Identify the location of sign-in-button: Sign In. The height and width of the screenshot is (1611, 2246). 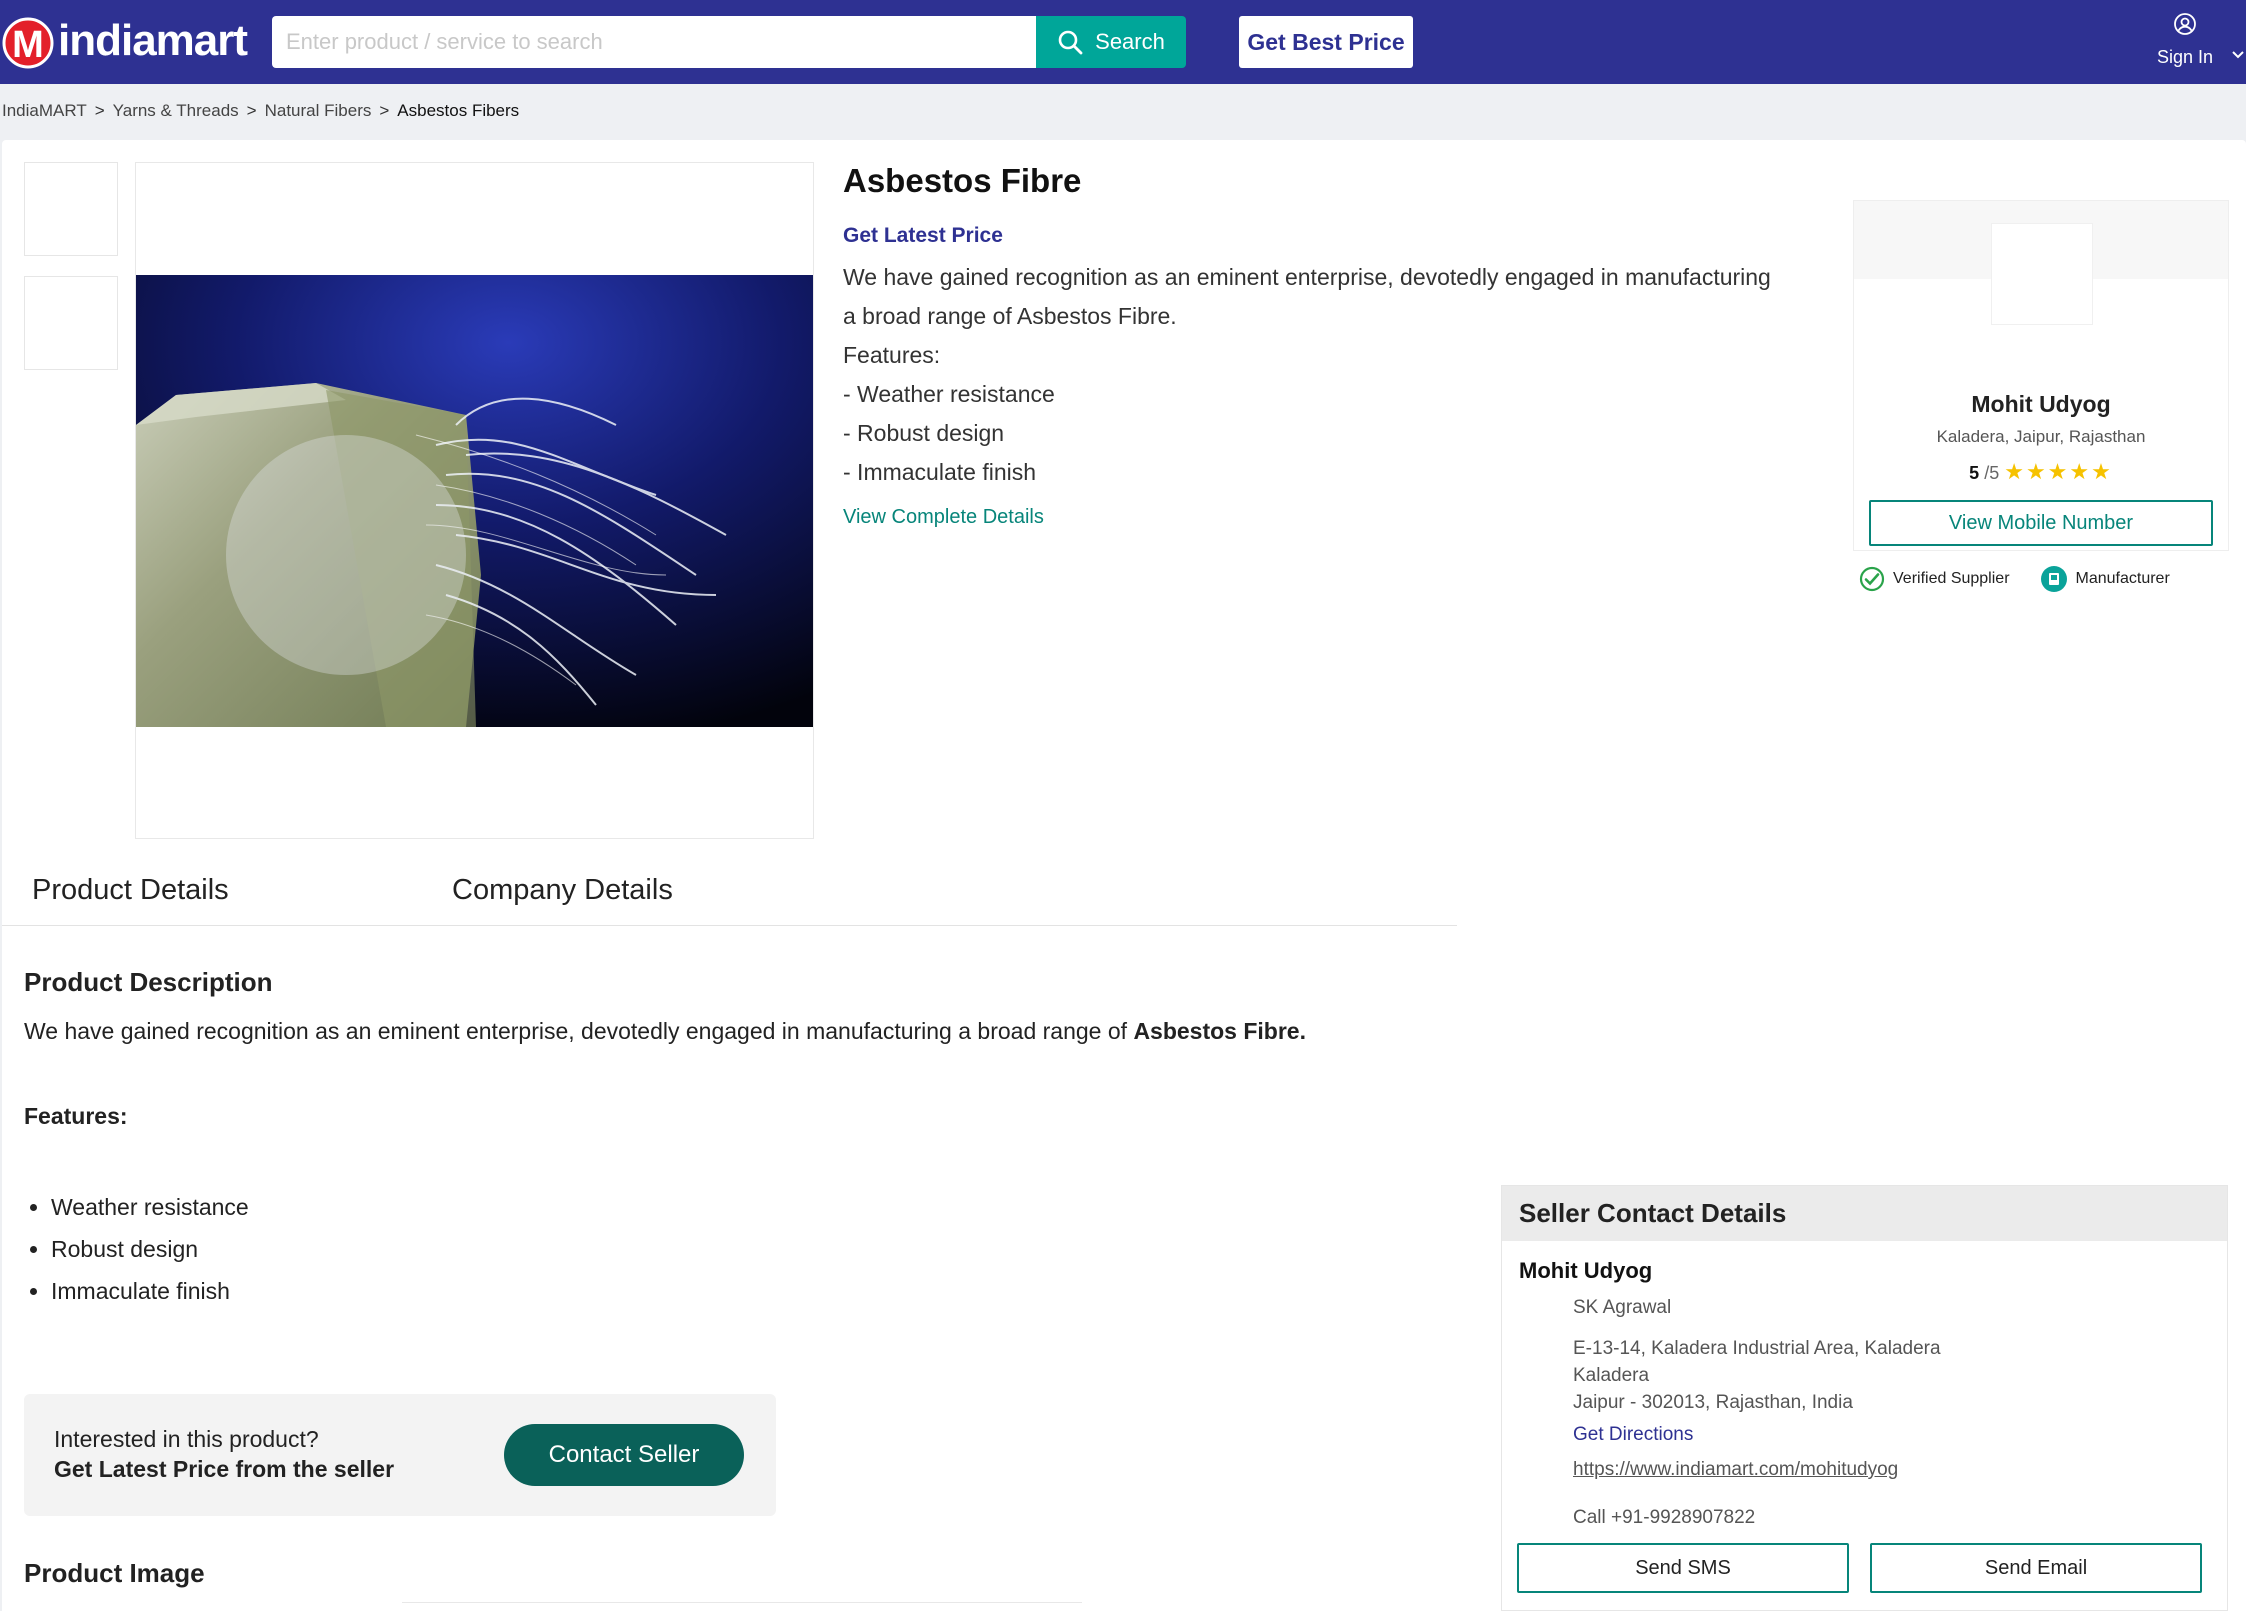
(2185, 43).